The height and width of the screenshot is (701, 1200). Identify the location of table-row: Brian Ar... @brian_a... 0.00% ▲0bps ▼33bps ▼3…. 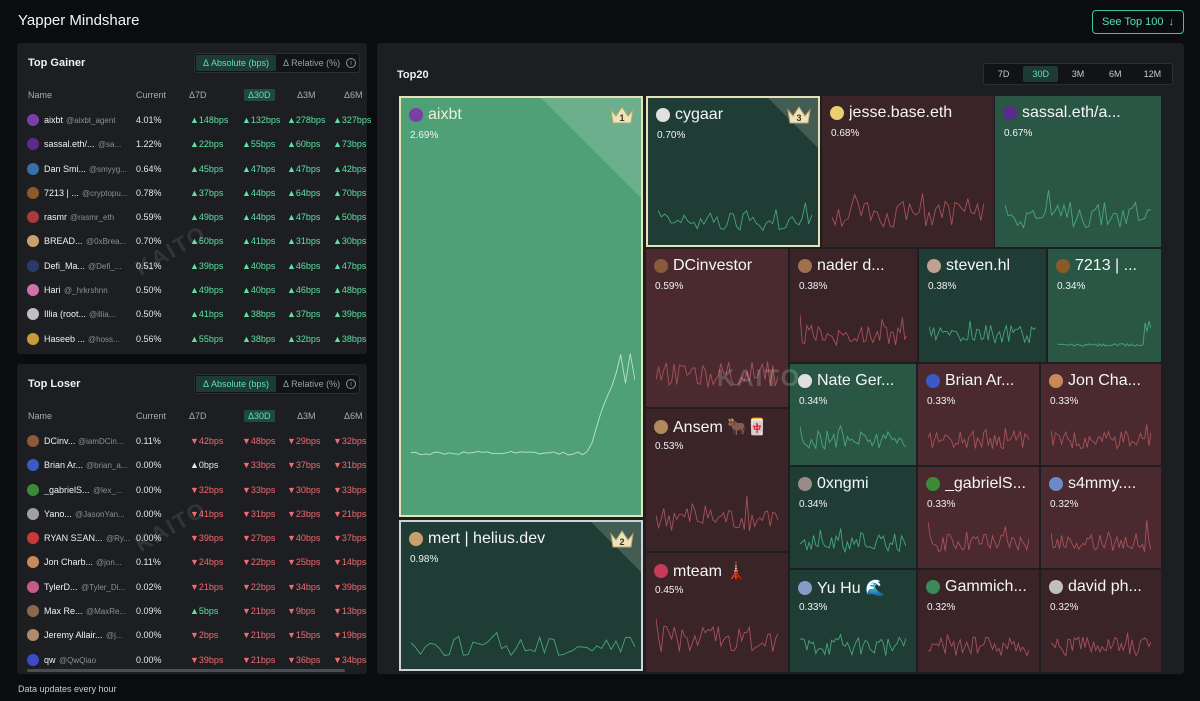
(192, 466).